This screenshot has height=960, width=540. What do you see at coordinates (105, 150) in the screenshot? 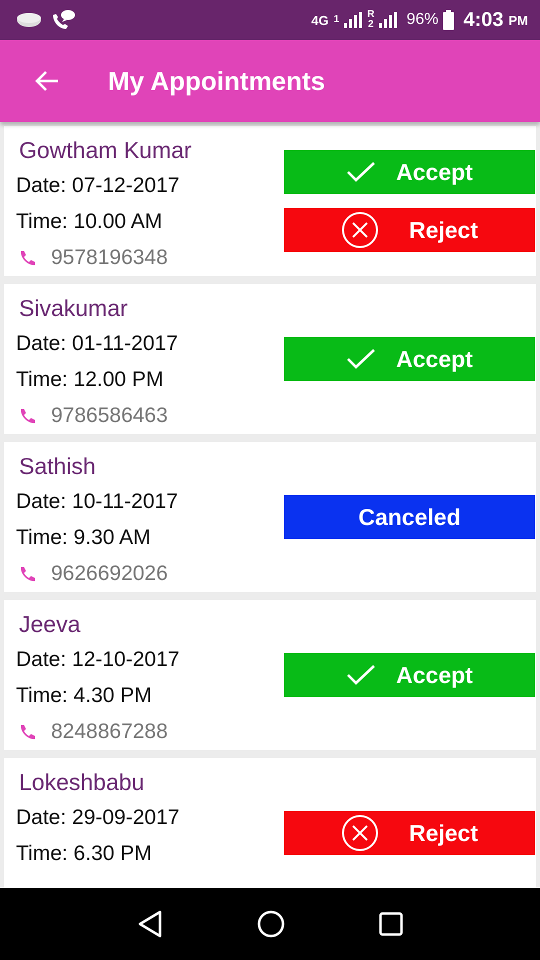
I see `patient-name: Gowtham Kumar` at bounding box center [105, 150].